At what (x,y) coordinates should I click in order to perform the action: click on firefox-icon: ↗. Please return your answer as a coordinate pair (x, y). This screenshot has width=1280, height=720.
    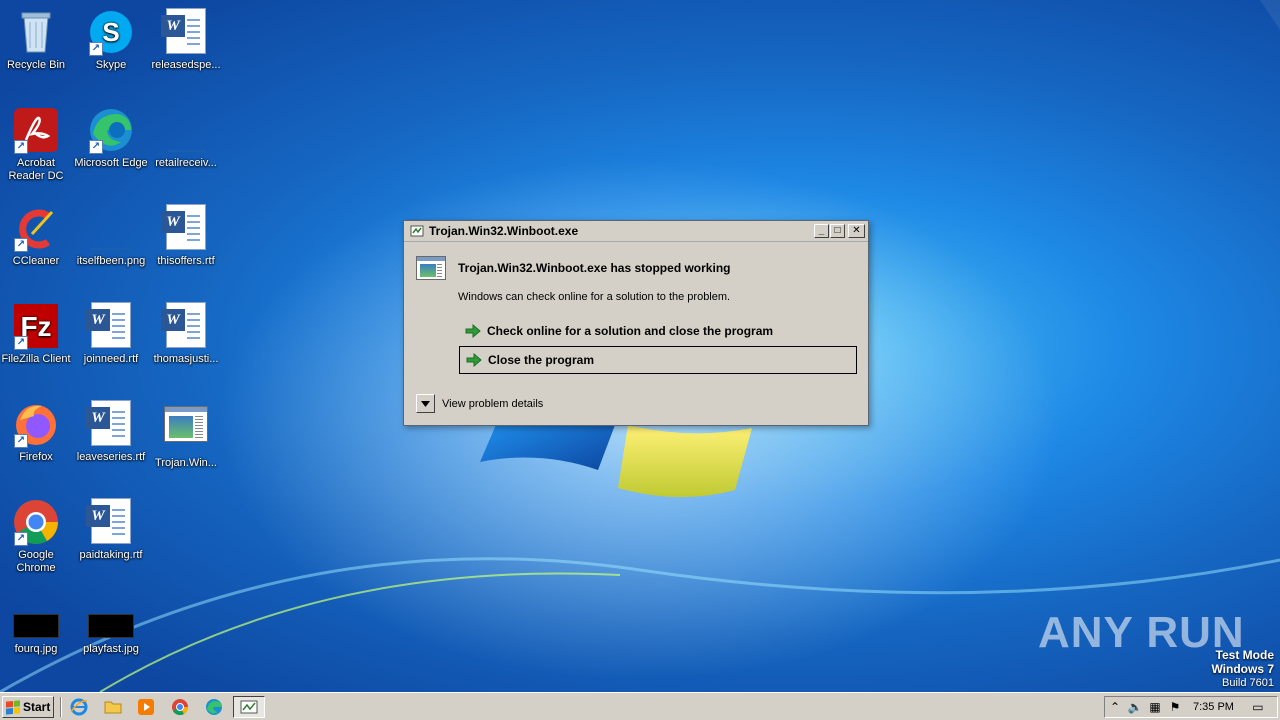
    Looking at the image, I should click on (36, 424).